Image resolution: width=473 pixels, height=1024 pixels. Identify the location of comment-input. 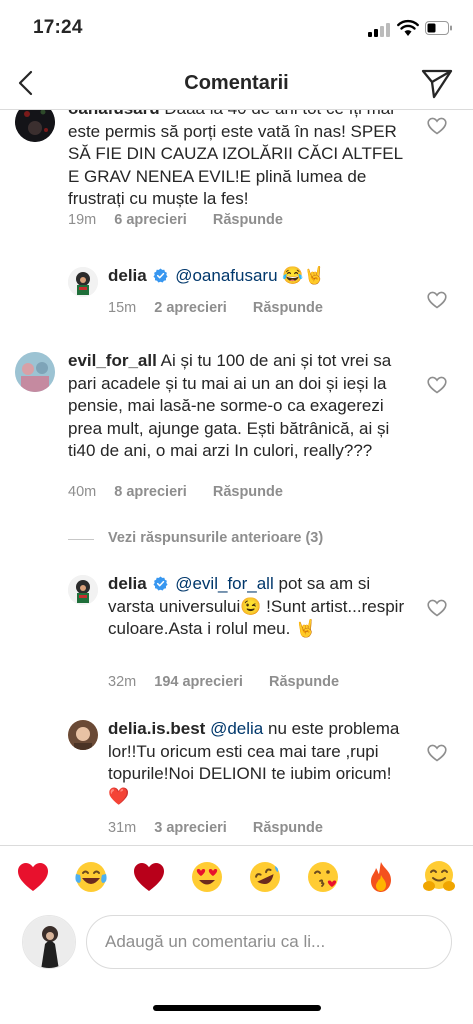
(269, 942).